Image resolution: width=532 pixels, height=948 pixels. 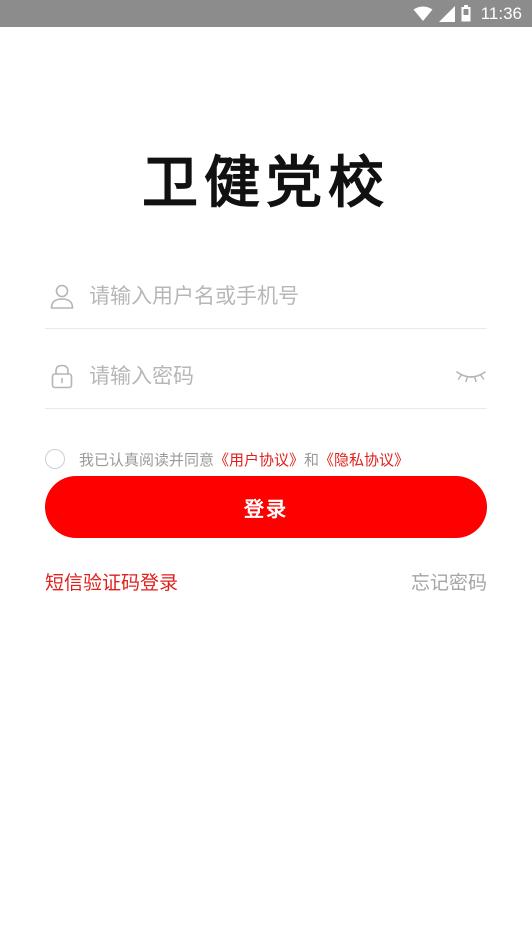 I want to click on user-icon, so click(x=62, y=296).